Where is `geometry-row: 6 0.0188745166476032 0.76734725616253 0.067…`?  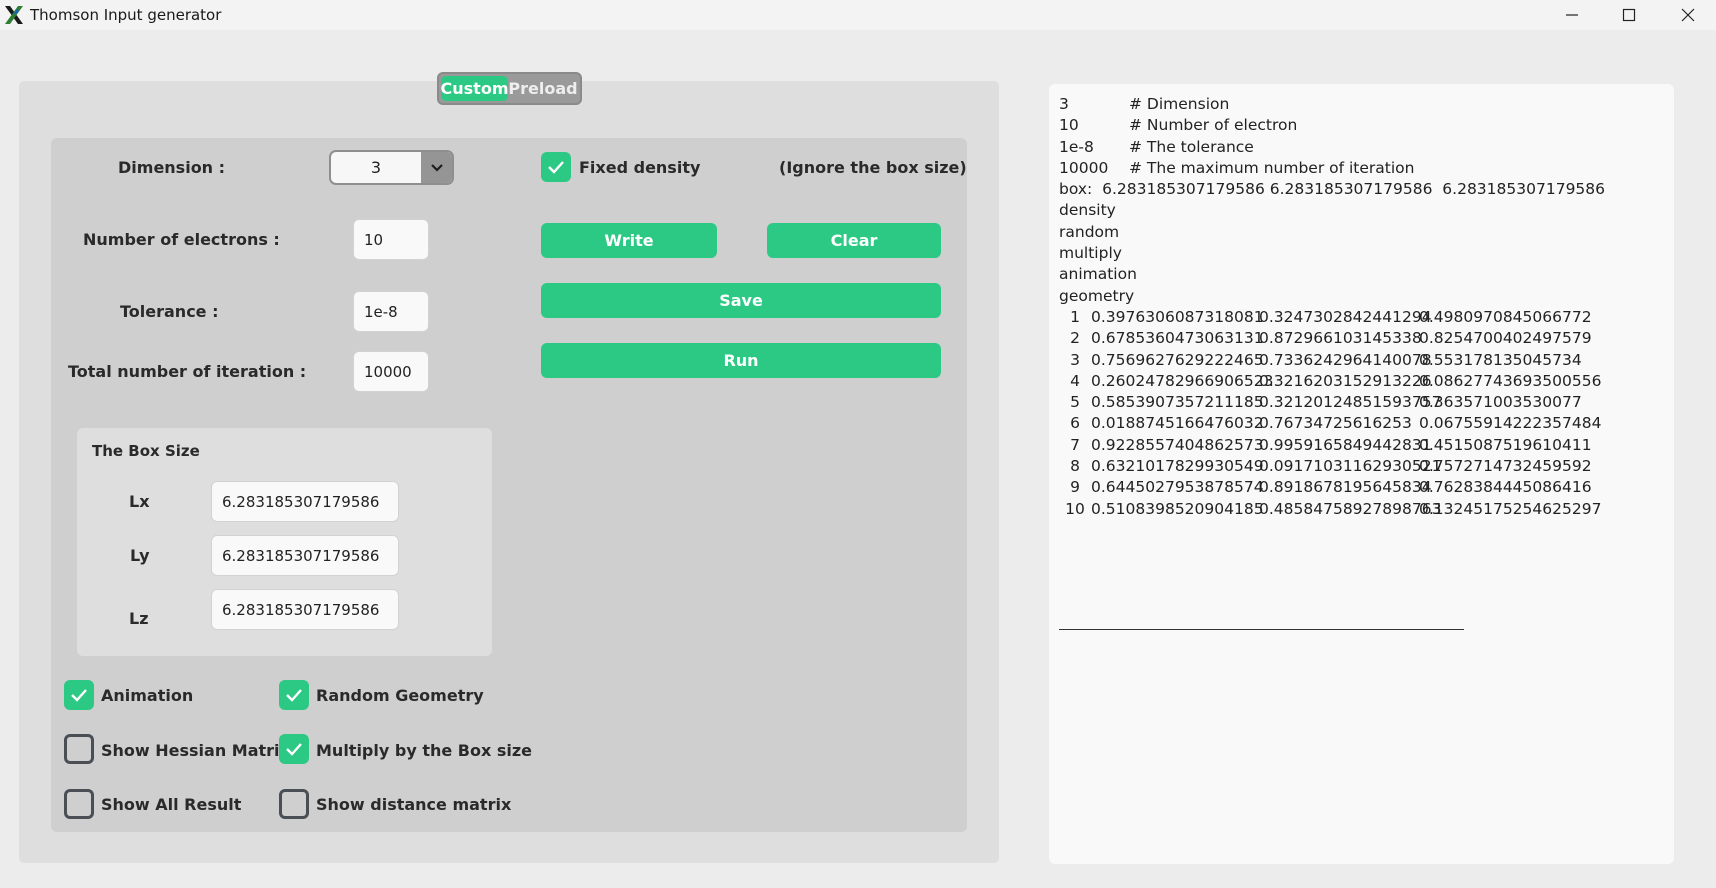 geometry-row: 6 0.0188745166476032 0.76734725616253 0.067… is located at coordinates (1332, 423).